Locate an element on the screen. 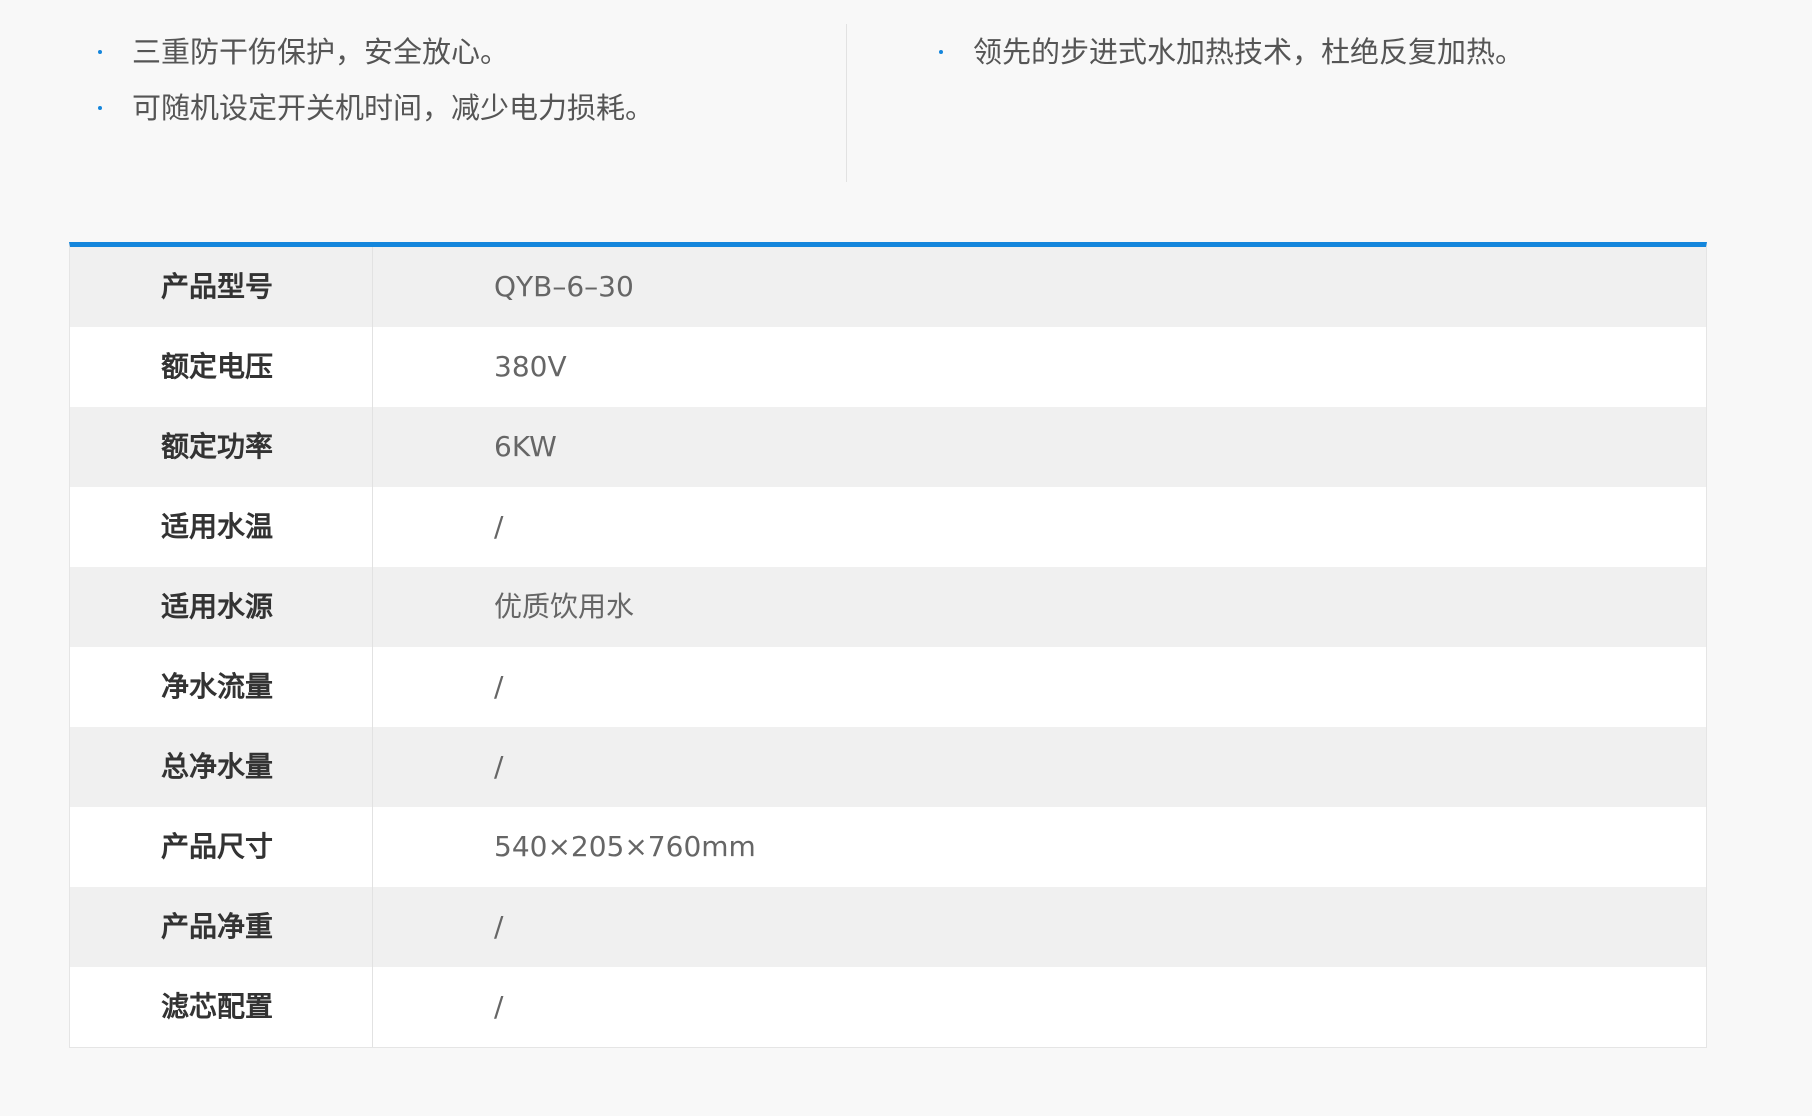 Image resolution: width=1812 pixels, height=1116 pixels. spec-label: 适用水温 is located at coordinates (221, 527).